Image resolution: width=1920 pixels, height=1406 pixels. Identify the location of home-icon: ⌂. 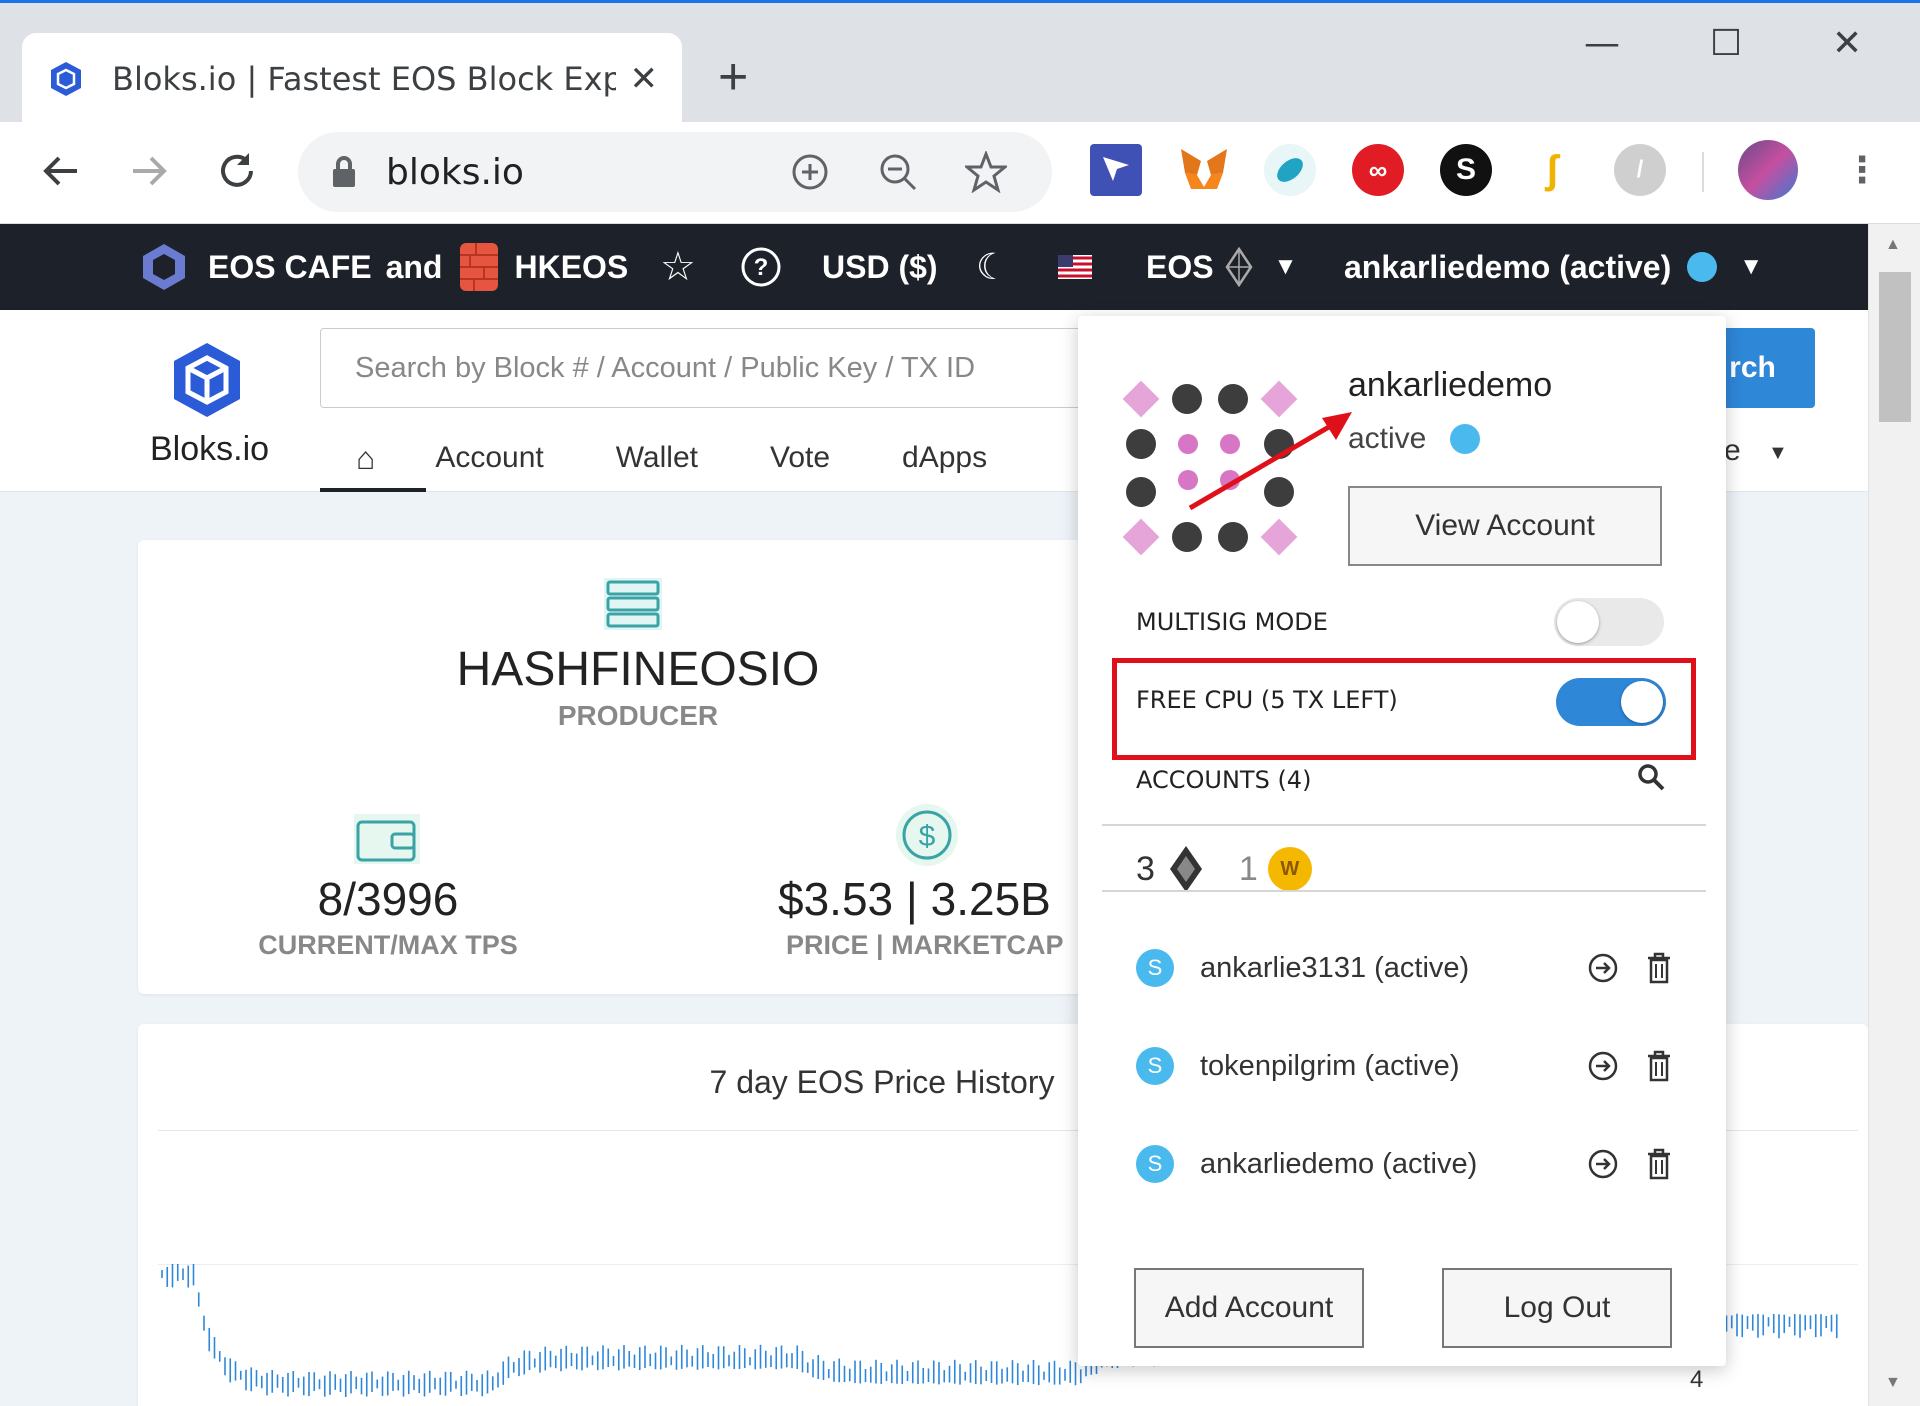
(365, 458).